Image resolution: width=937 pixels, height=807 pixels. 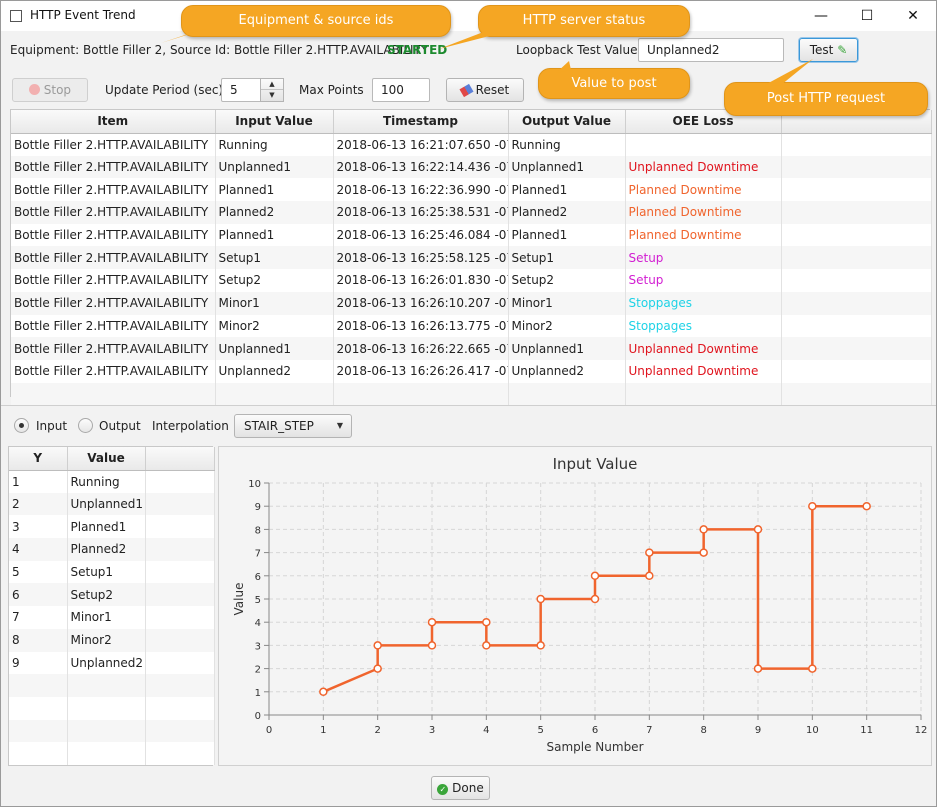 I want to click on column-header-y: Y, so click(x=38, y=459).